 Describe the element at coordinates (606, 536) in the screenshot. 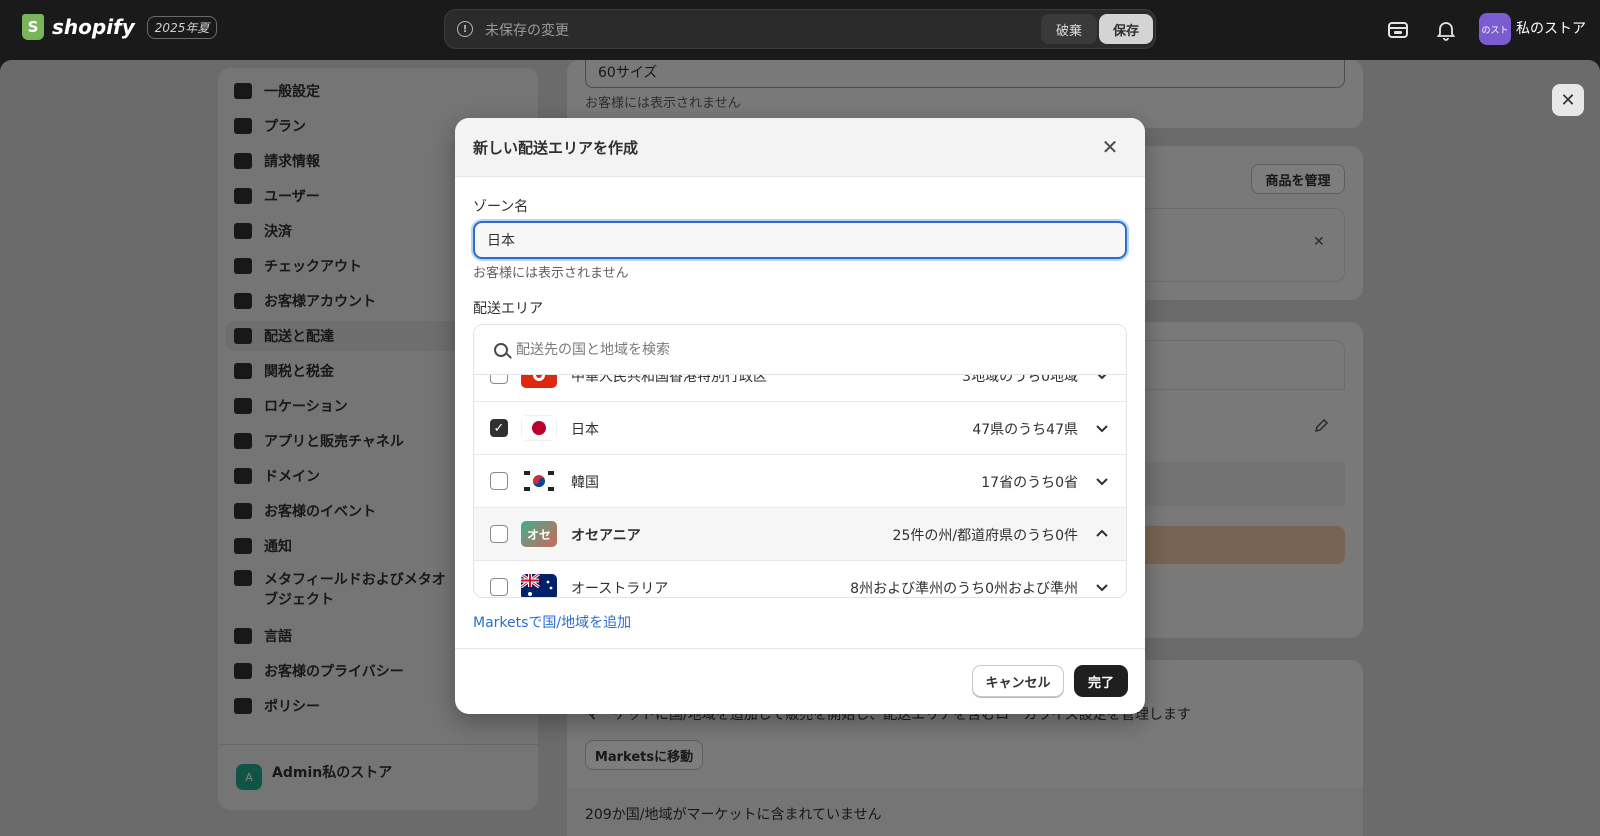

I see `region-name: オセアニア` at that location.